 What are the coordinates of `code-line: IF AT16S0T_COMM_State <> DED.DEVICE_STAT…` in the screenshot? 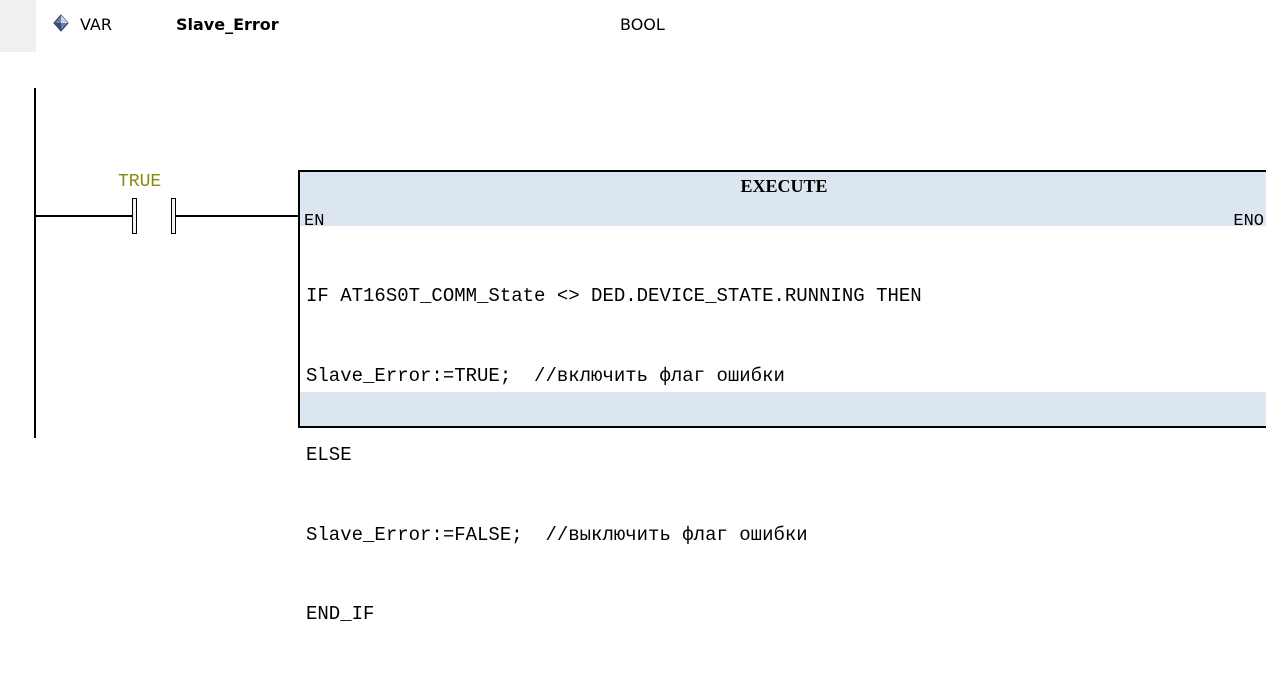 It's located at (614, 296).